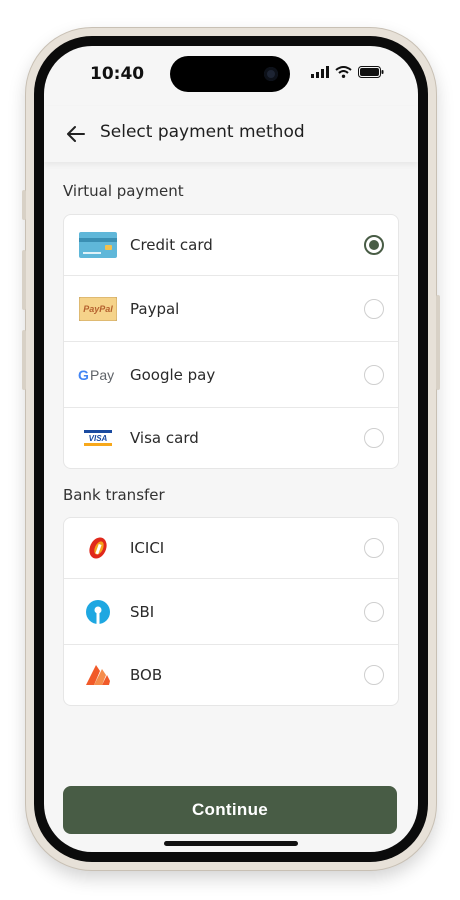 The width and height of the screenshot is (460, 900). I want to click on dynamic-island, so click(230, 74).